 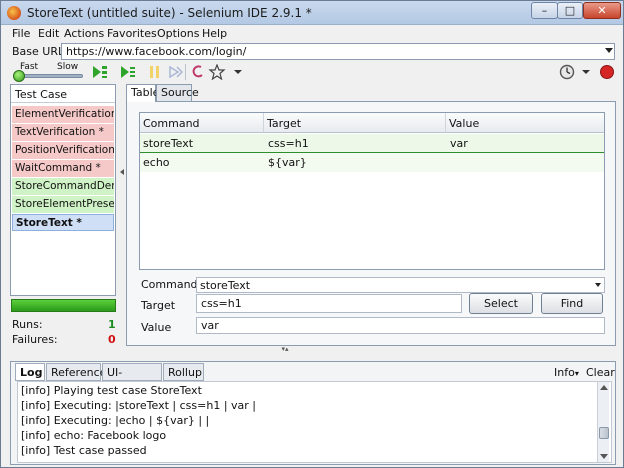 I want to click on table-row: storeText css=h1 var, so click(x=372, y=143).